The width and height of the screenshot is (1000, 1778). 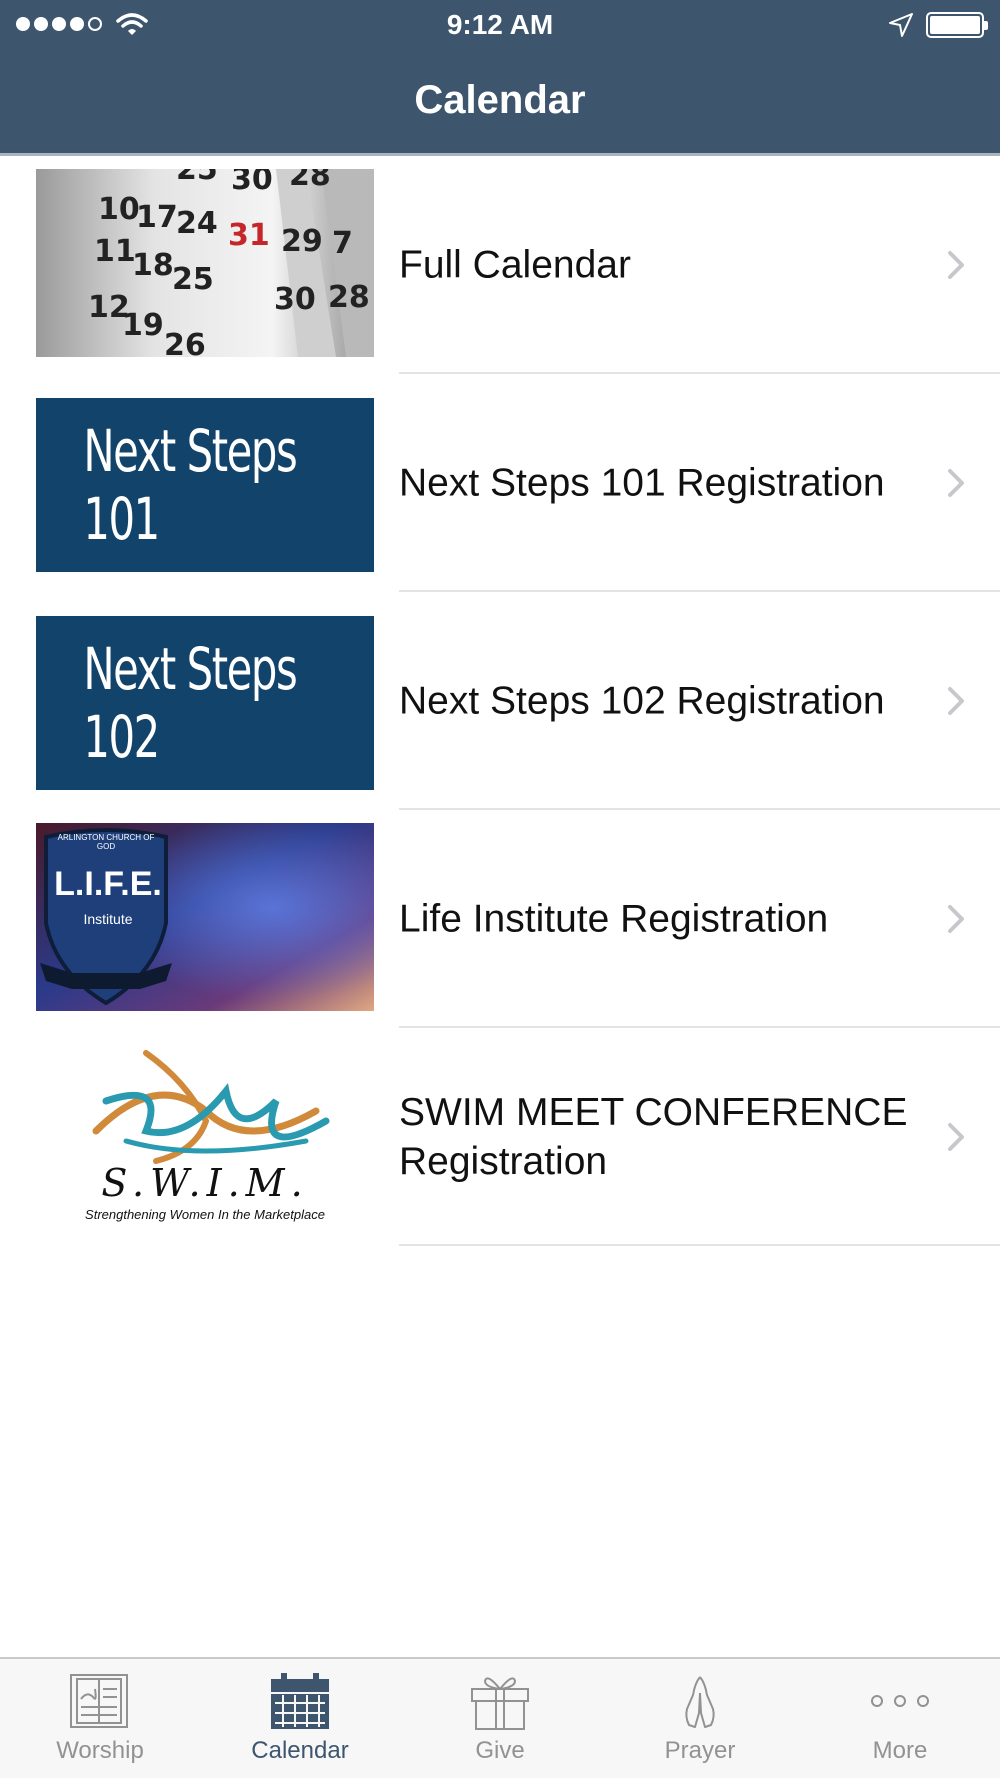 I want to click on banner-text: L.I.F.E., so click(x=108, y=884).